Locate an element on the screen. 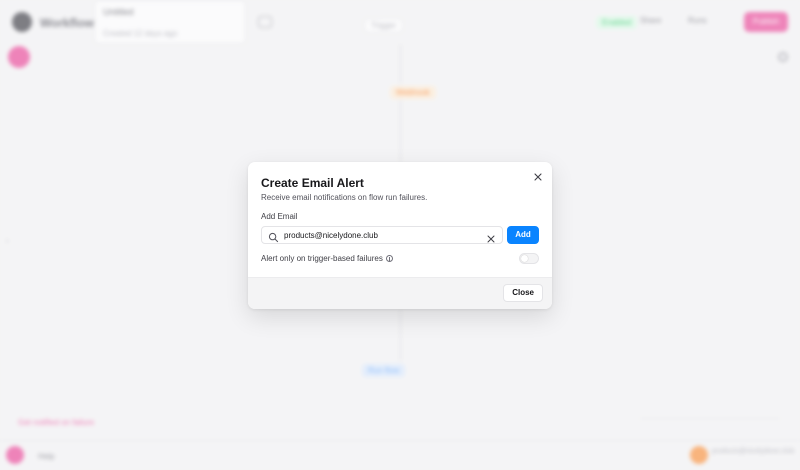 This screenshot has width=800, height=470. search-icon is located at coordinates (273, 239).